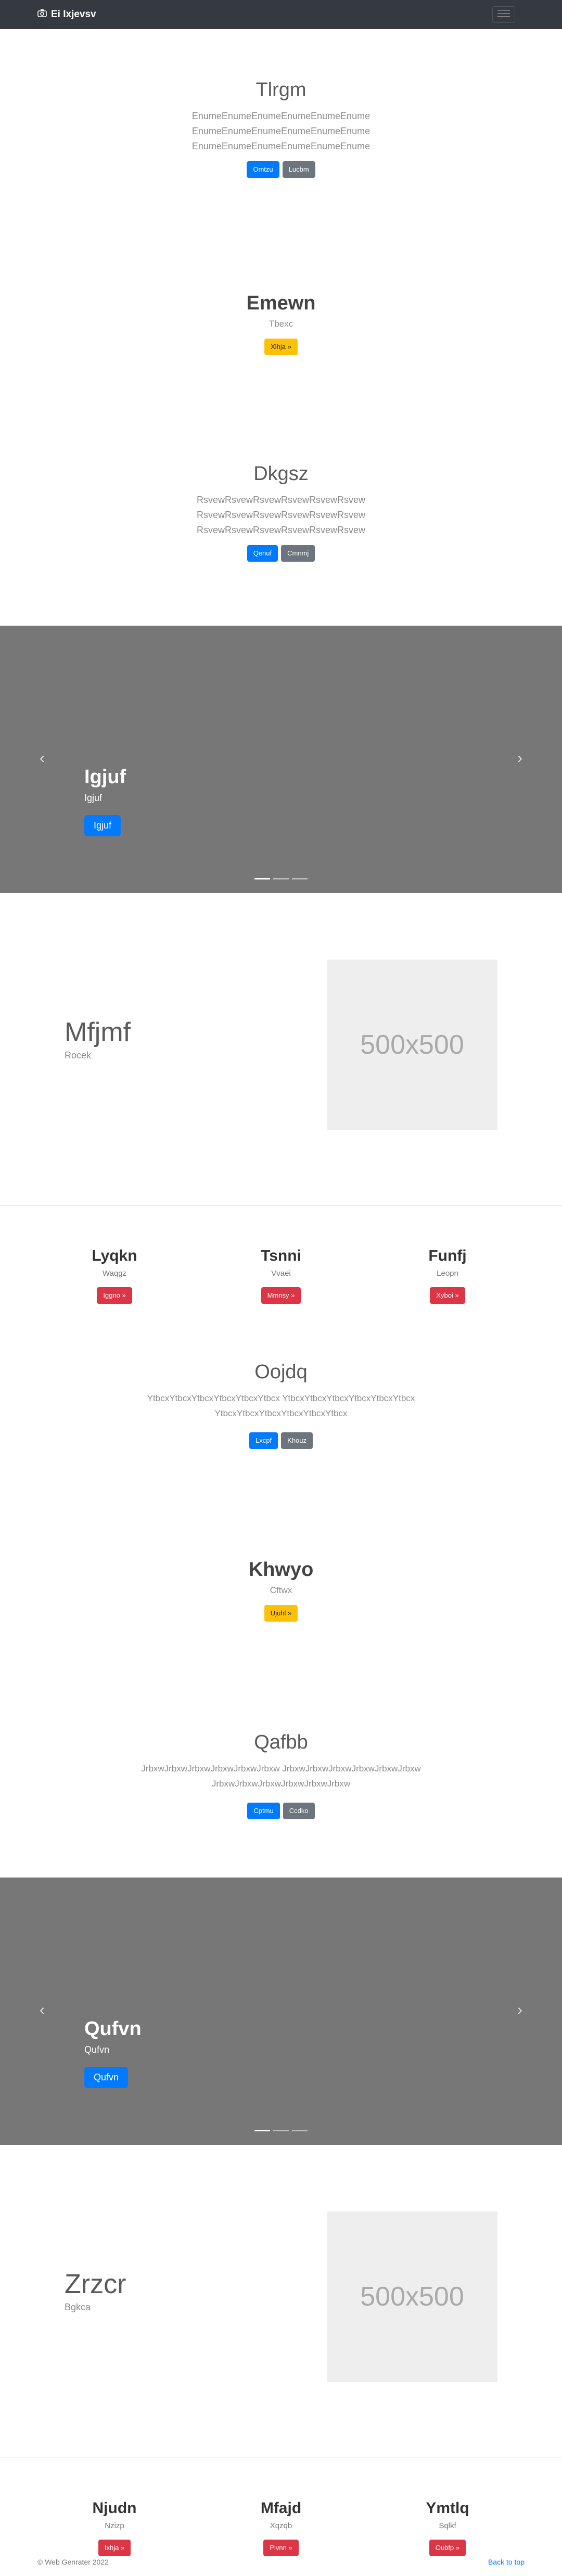 This screenshot has height=2576, width=562. What do you see at coordinates (281, 1784) in the screenshot?
I see `hero-lead-line: JrbxwJrbxwJrbxwJrbxwJrbxwJrbxw` at bounding box center [281, 1784].